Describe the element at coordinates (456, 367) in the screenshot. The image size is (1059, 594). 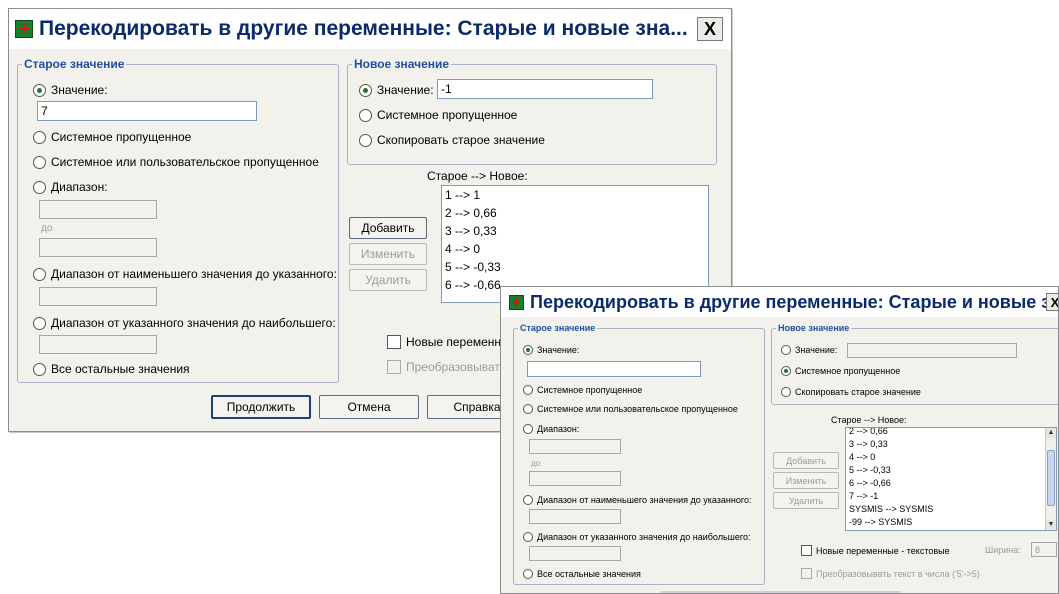
I see `convert-numeric-label: Преобразовывать` at that location.